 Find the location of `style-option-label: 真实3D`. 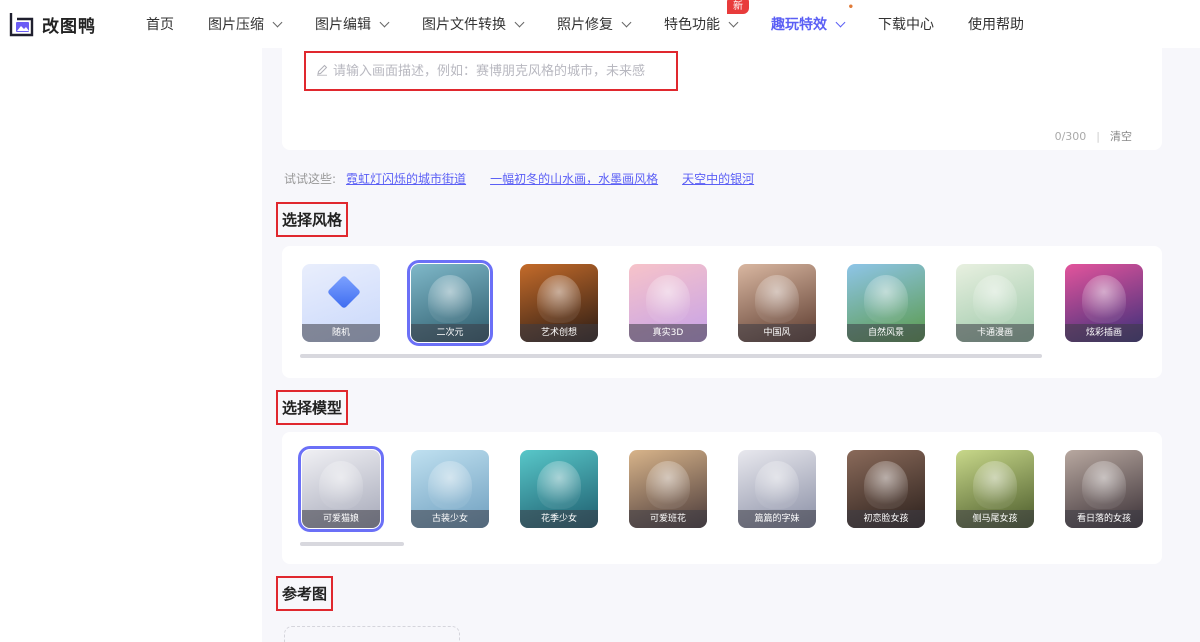

style-option-label: 真实3D is located at coordinates (668, 333).